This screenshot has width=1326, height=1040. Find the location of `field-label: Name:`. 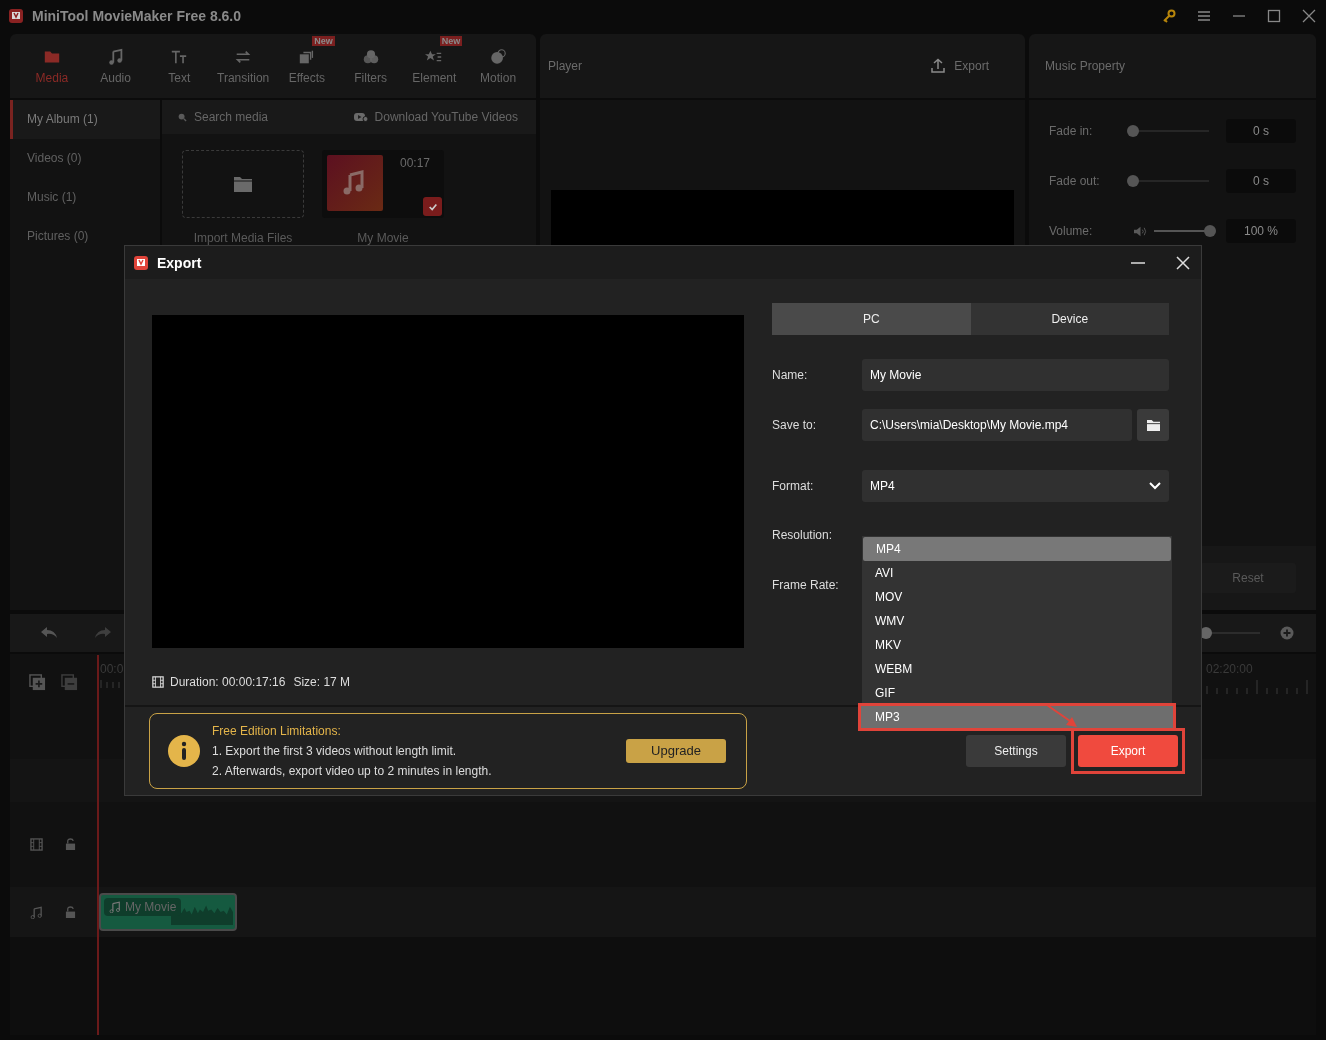

field-label: Name: is located at coordinates (790, 375).